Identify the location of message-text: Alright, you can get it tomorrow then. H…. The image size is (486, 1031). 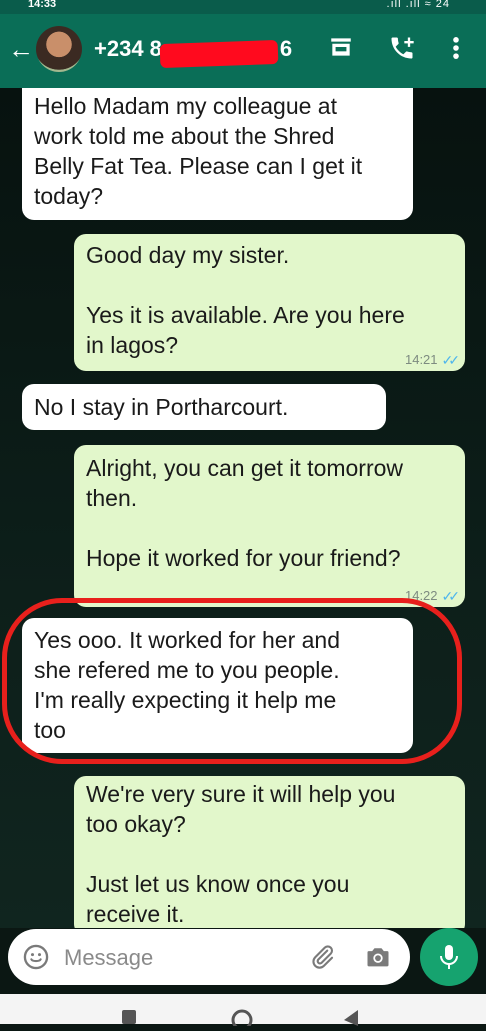
(245, 513).